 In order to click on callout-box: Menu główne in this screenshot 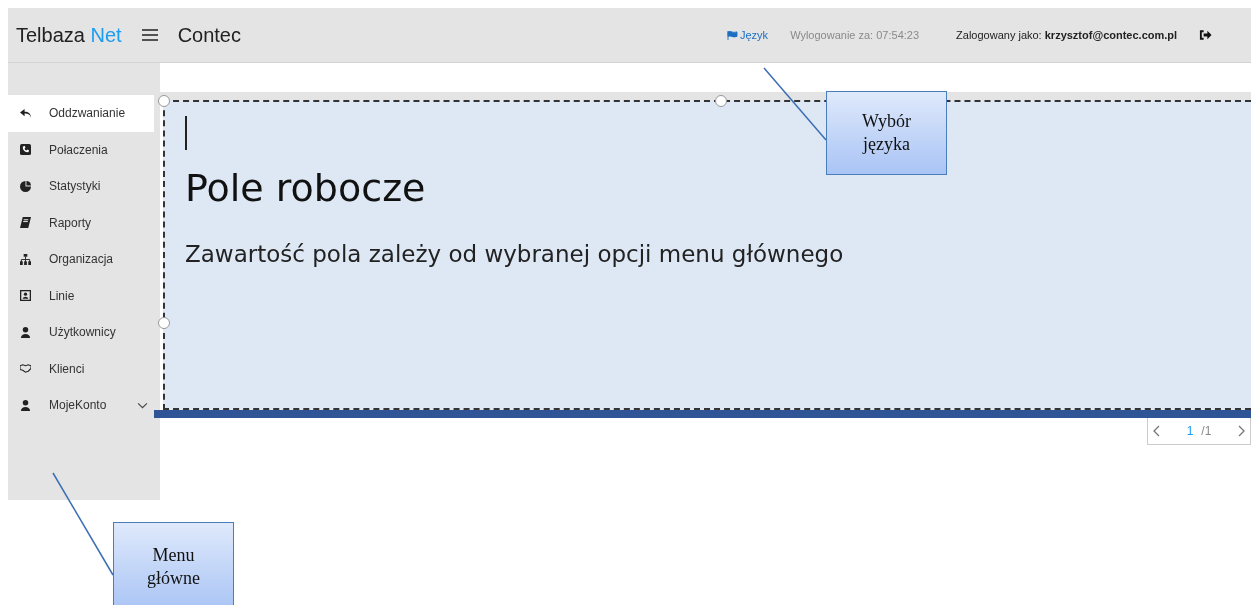, I will do `click(173, 563)`.